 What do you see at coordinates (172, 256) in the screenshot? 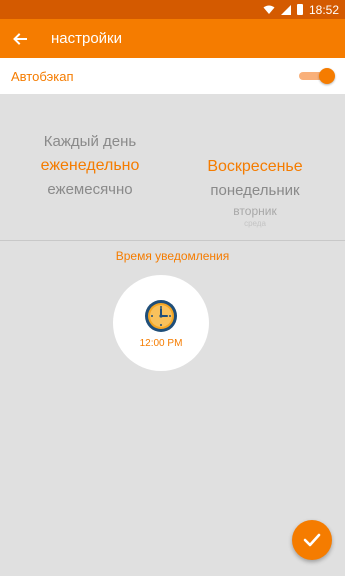
I see `notification-time-label: Время уведомления` at bounding box center [172, 256].